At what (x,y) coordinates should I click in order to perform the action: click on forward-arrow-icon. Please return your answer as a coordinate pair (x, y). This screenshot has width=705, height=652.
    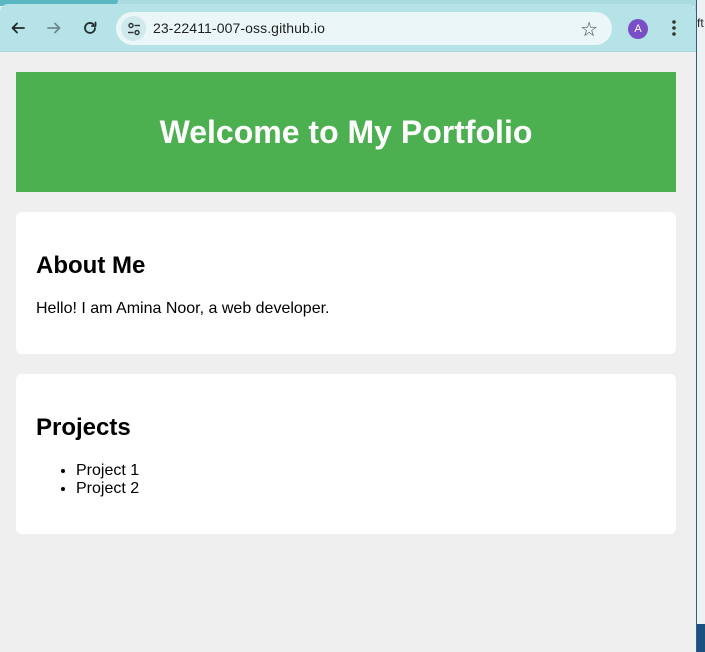
    Looking at the image, I should click on (54, 28).